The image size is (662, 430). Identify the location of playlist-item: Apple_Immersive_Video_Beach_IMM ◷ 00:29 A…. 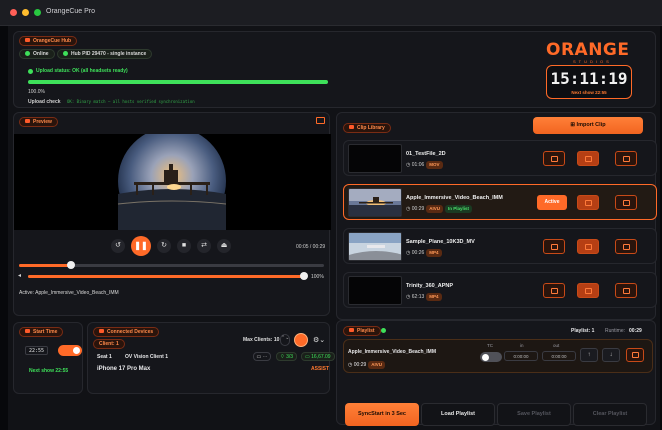
(498, 356).